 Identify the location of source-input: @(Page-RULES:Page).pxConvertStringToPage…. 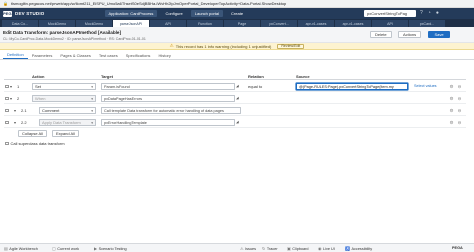
(352, 86).